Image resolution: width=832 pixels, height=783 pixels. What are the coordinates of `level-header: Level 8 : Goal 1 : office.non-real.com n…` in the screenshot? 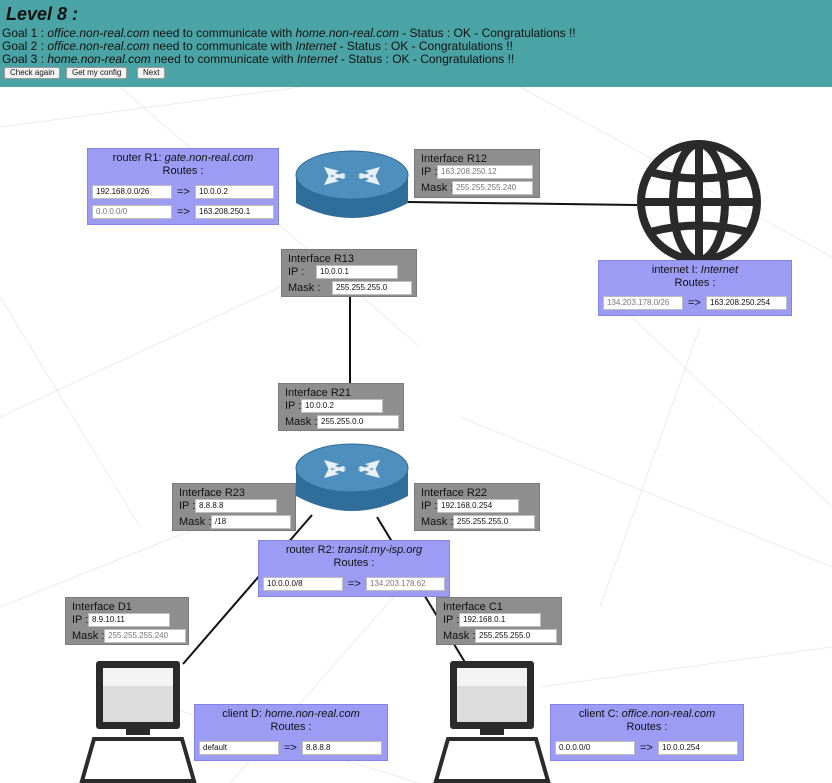 It's located at (416, 43).